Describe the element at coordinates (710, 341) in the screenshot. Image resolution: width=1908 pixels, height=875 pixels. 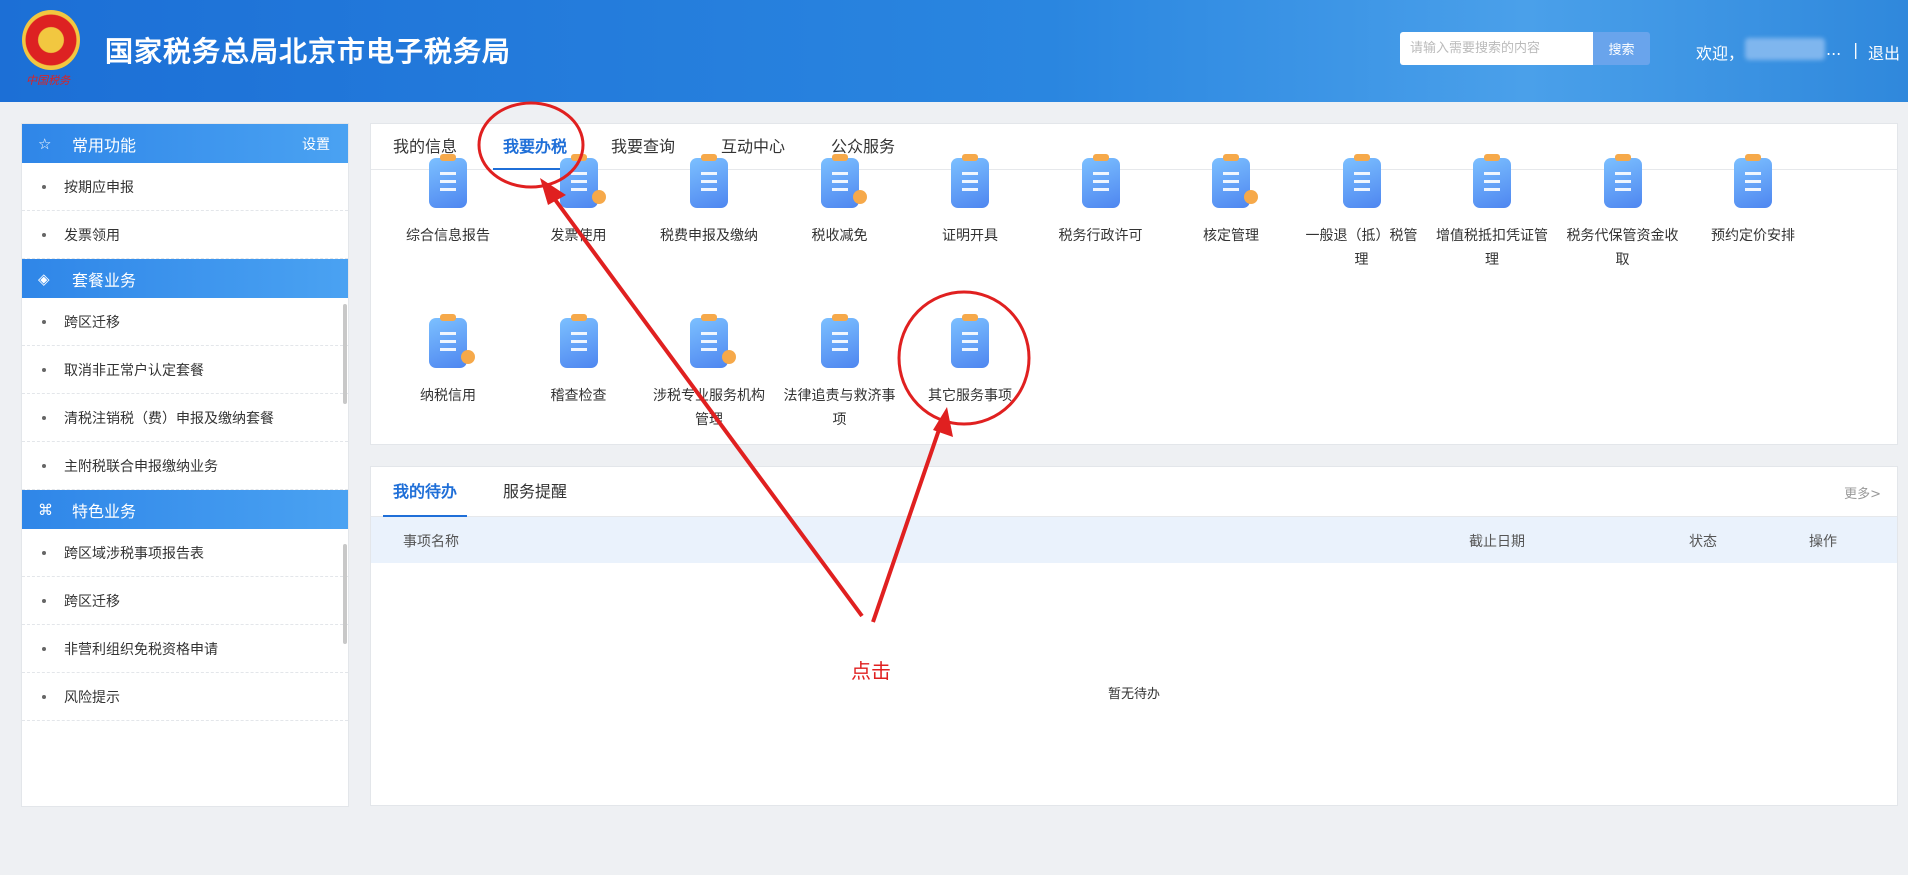
I see `agent-gear-icon` at that location.